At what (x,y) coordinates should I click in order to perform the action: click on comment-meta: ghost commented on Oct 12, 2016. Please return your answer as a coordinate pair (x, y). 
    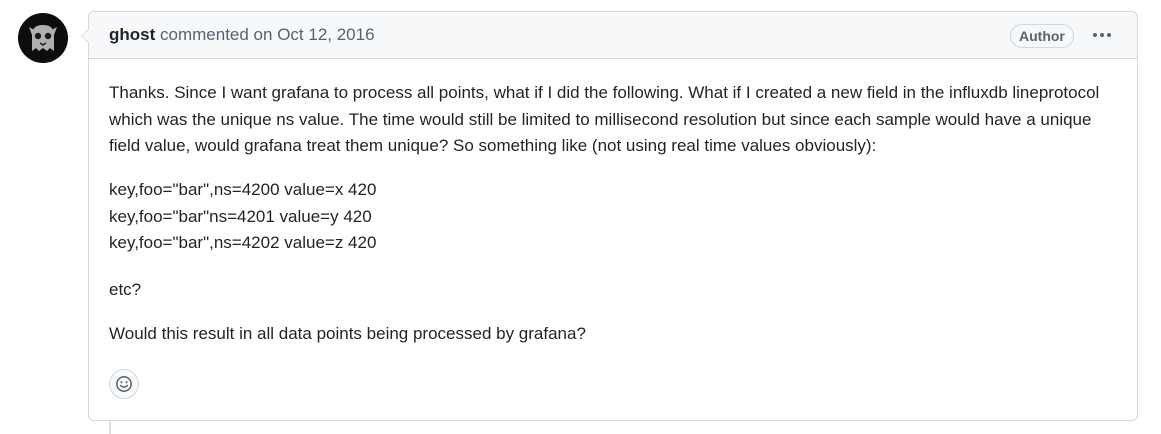
    Looking at the image, I should click on (242, 35).